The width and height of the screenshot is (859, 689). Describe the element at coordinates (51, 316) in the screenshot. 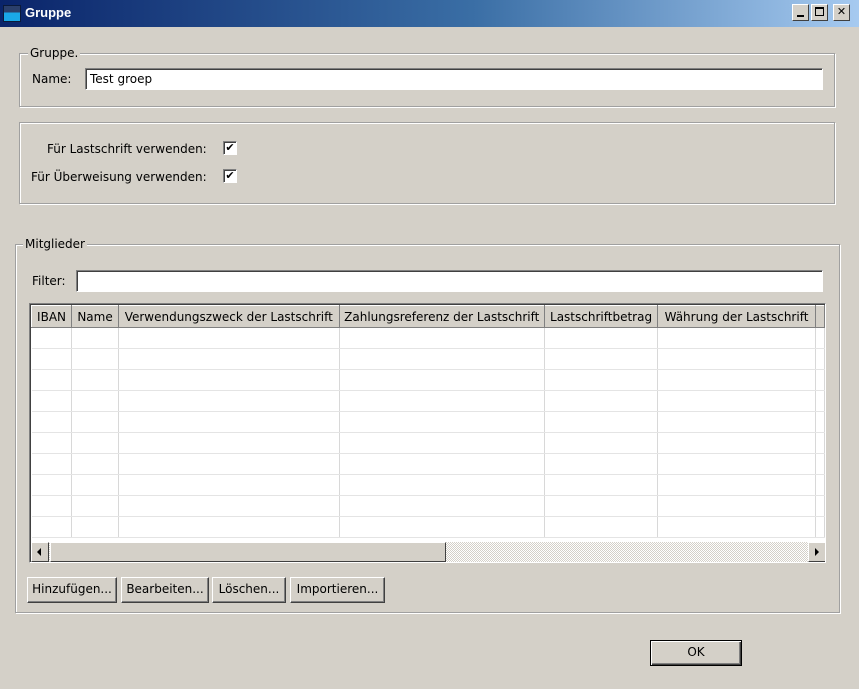

I see `column-header-iban: IBAN` at that location.